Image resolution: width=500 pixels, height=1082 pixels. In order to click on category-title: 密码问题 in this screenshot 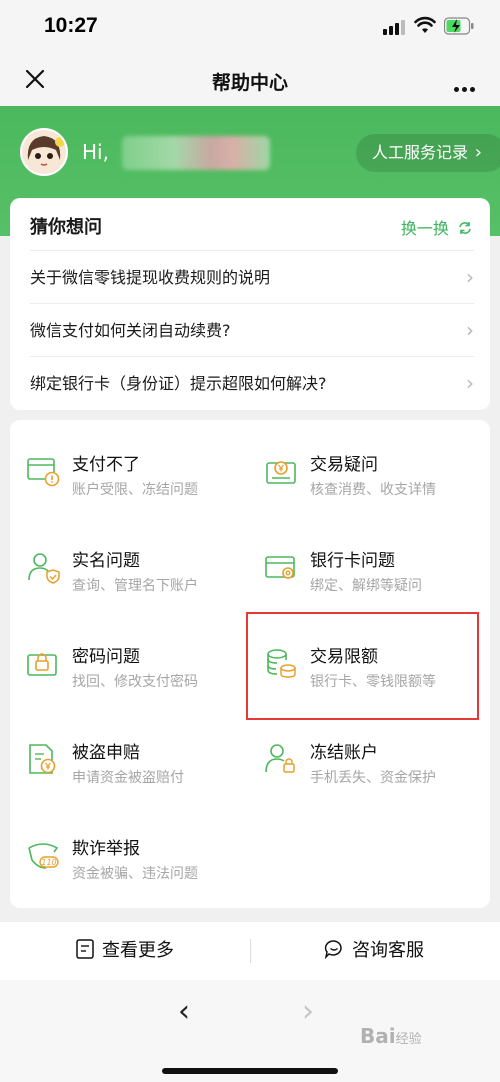, I will do `click(106, 657)`.